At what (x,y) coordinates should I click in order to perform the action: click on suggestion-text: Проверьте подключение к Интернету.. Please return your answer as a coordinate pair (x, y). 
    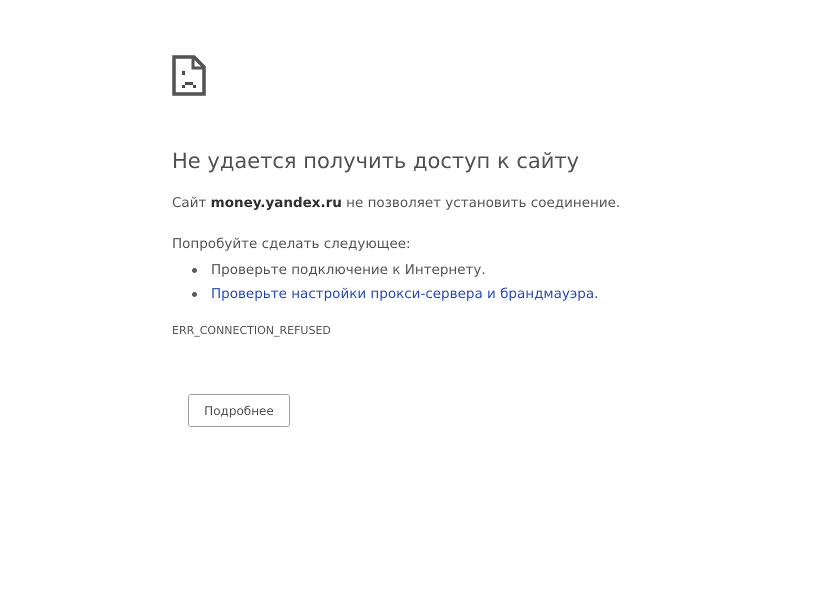
    Looking at the image, I should click on (348, 270).